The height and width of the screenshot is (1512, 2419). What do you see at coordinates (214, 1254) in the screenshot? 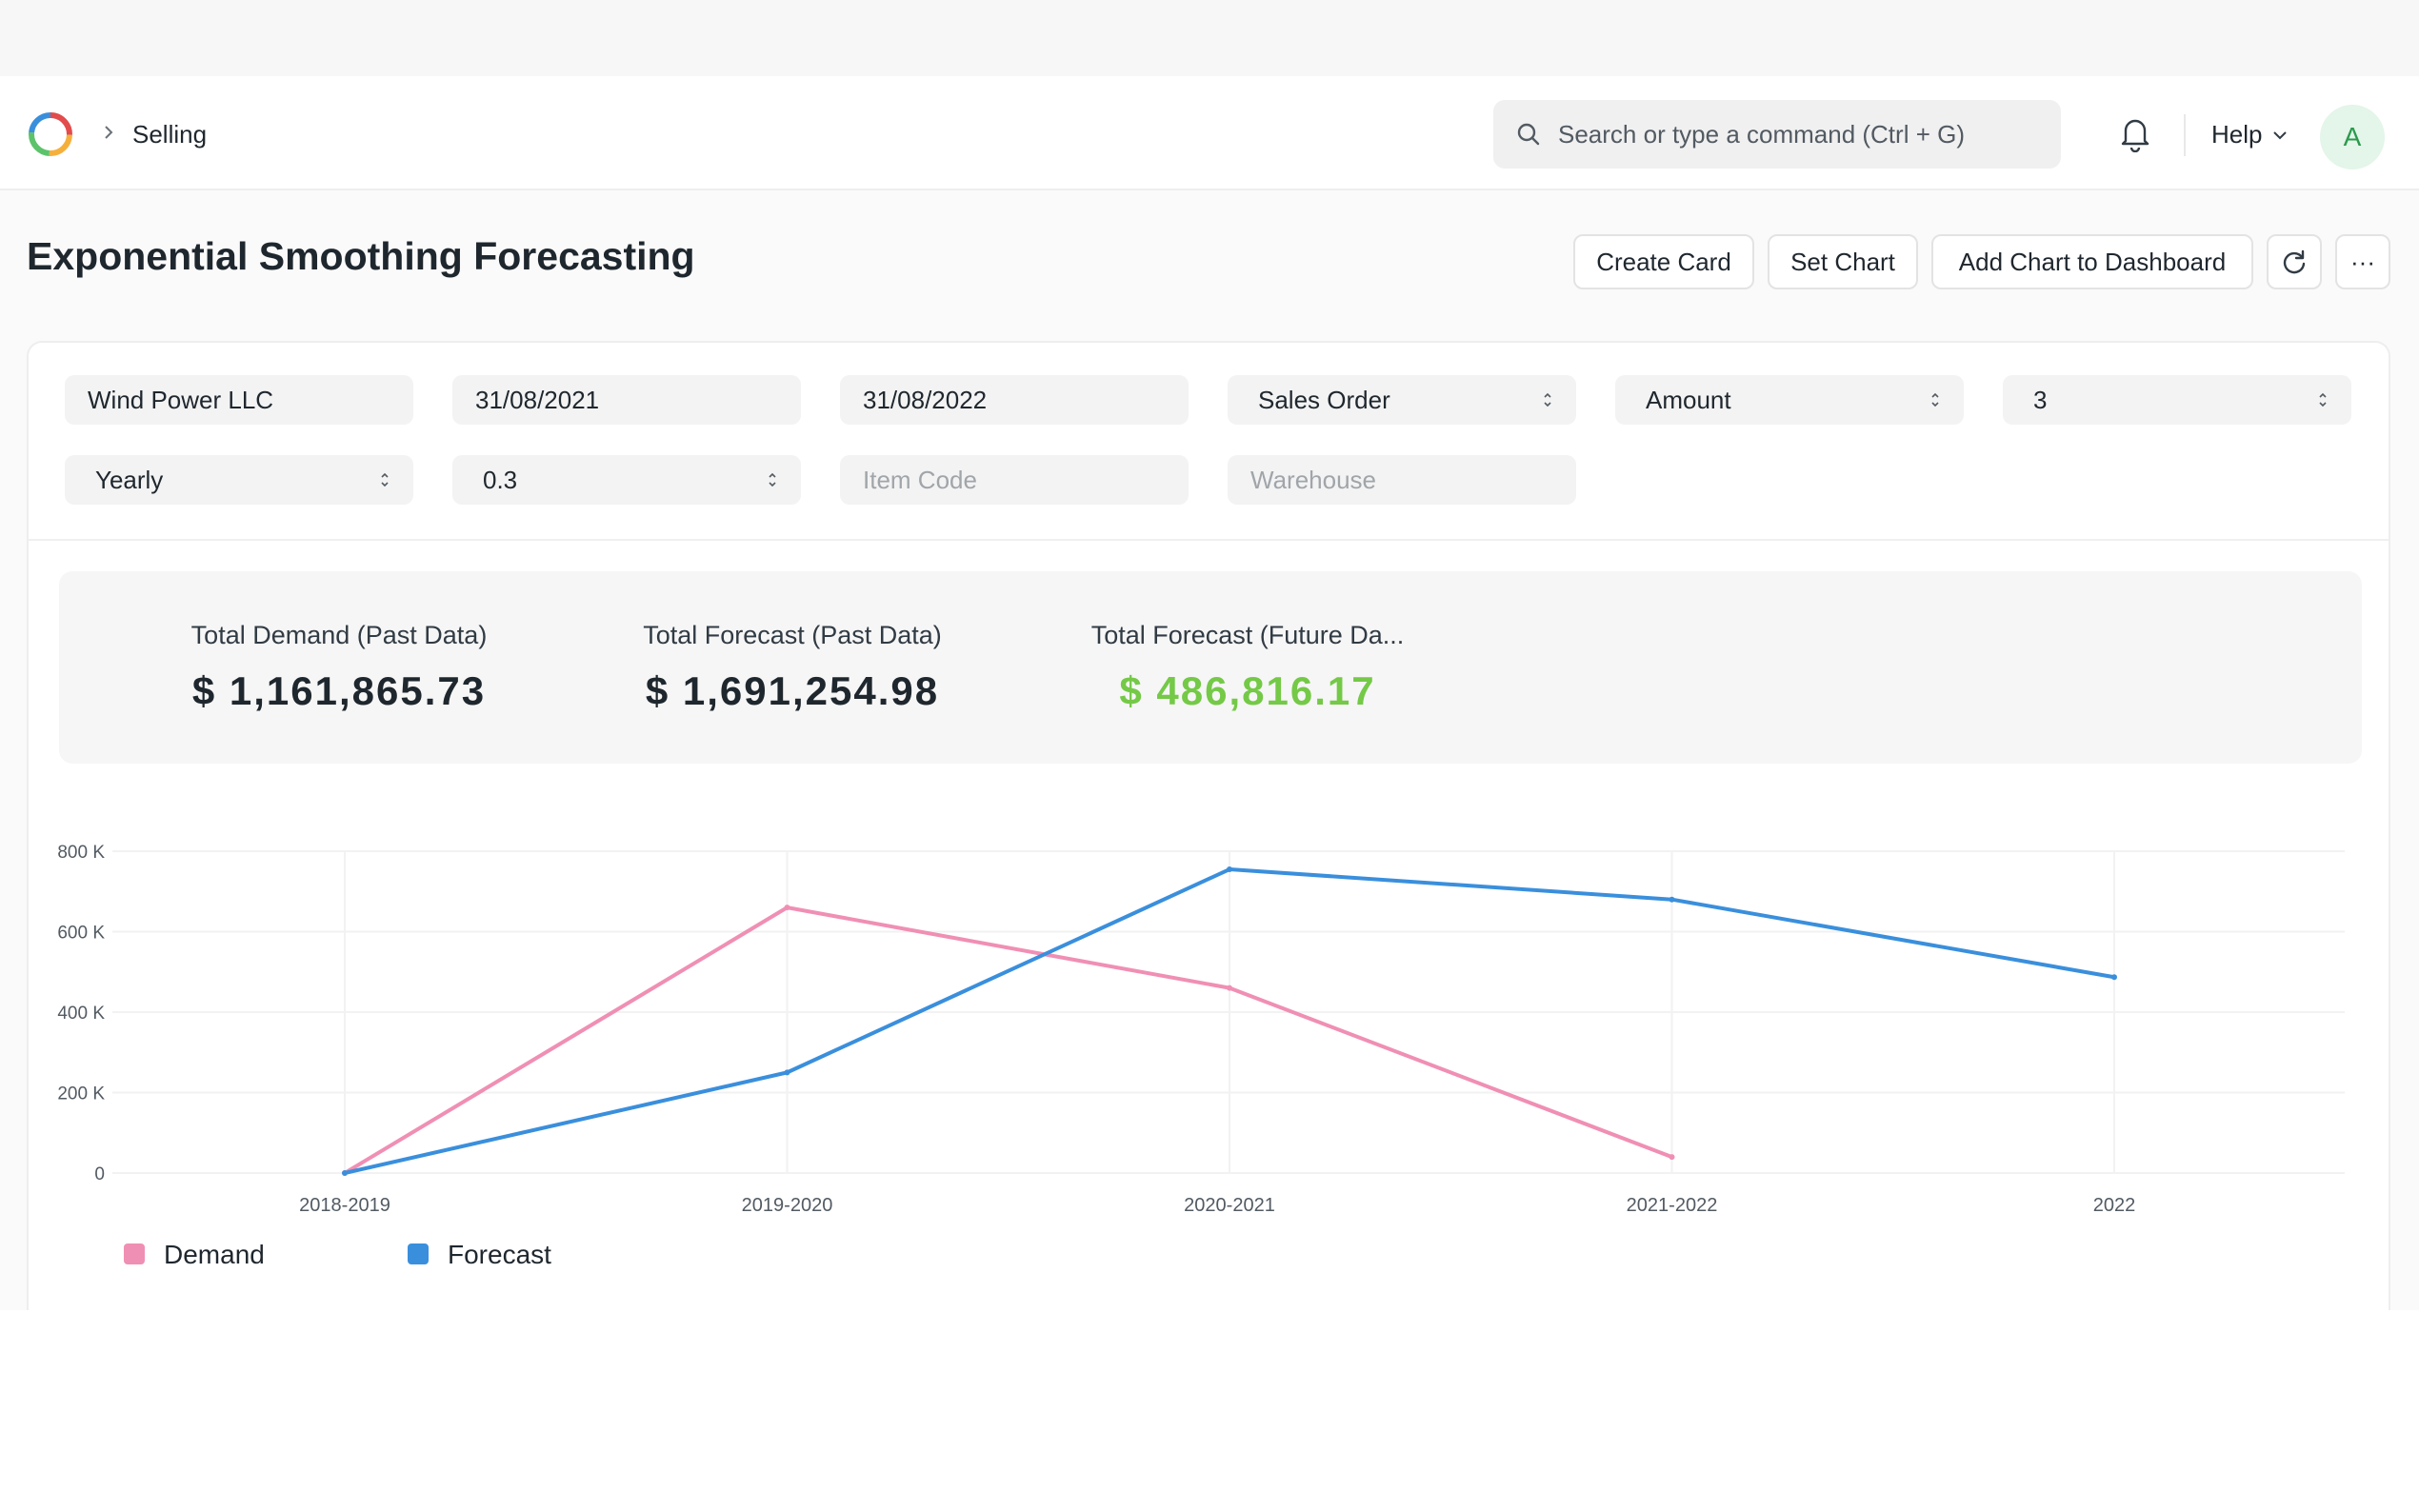
I see `legend-label-demand: Demand` at bounding box center [214, 1254].